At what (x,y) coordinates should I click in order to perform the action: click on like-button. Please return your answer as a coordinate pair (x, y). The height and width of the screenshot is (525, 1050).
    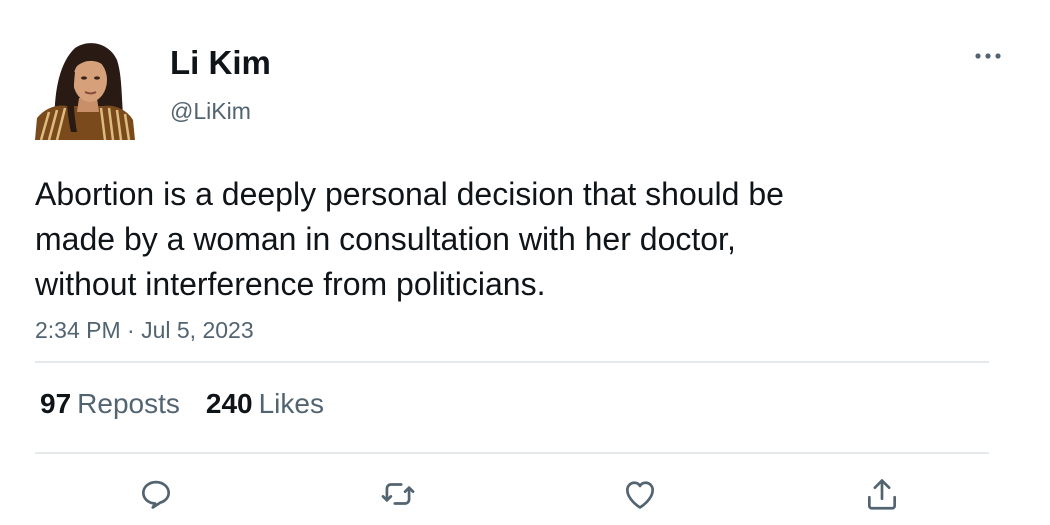
    Looking at the image, I should click on (640, 494).